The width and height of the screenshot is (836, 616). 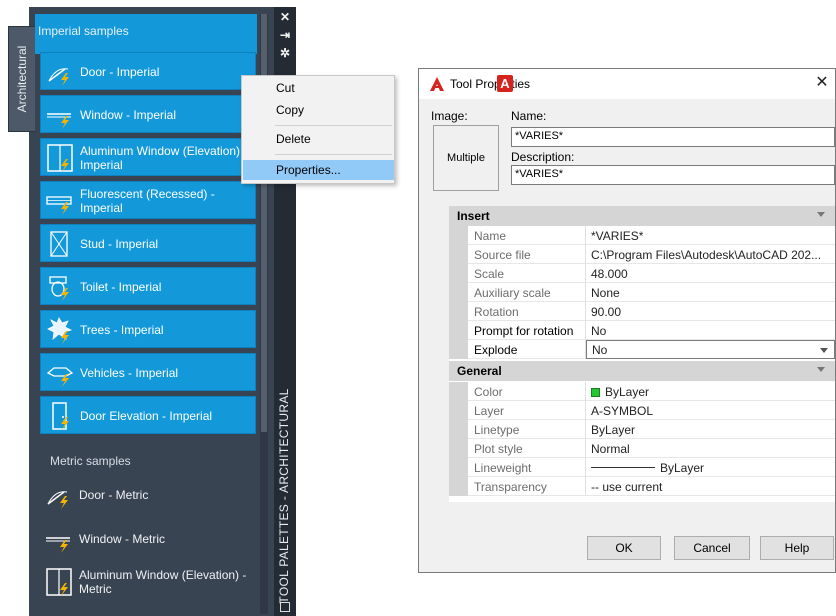 I want to click on tool-window-metric: Window - Metric, so click(x=148, y=539).